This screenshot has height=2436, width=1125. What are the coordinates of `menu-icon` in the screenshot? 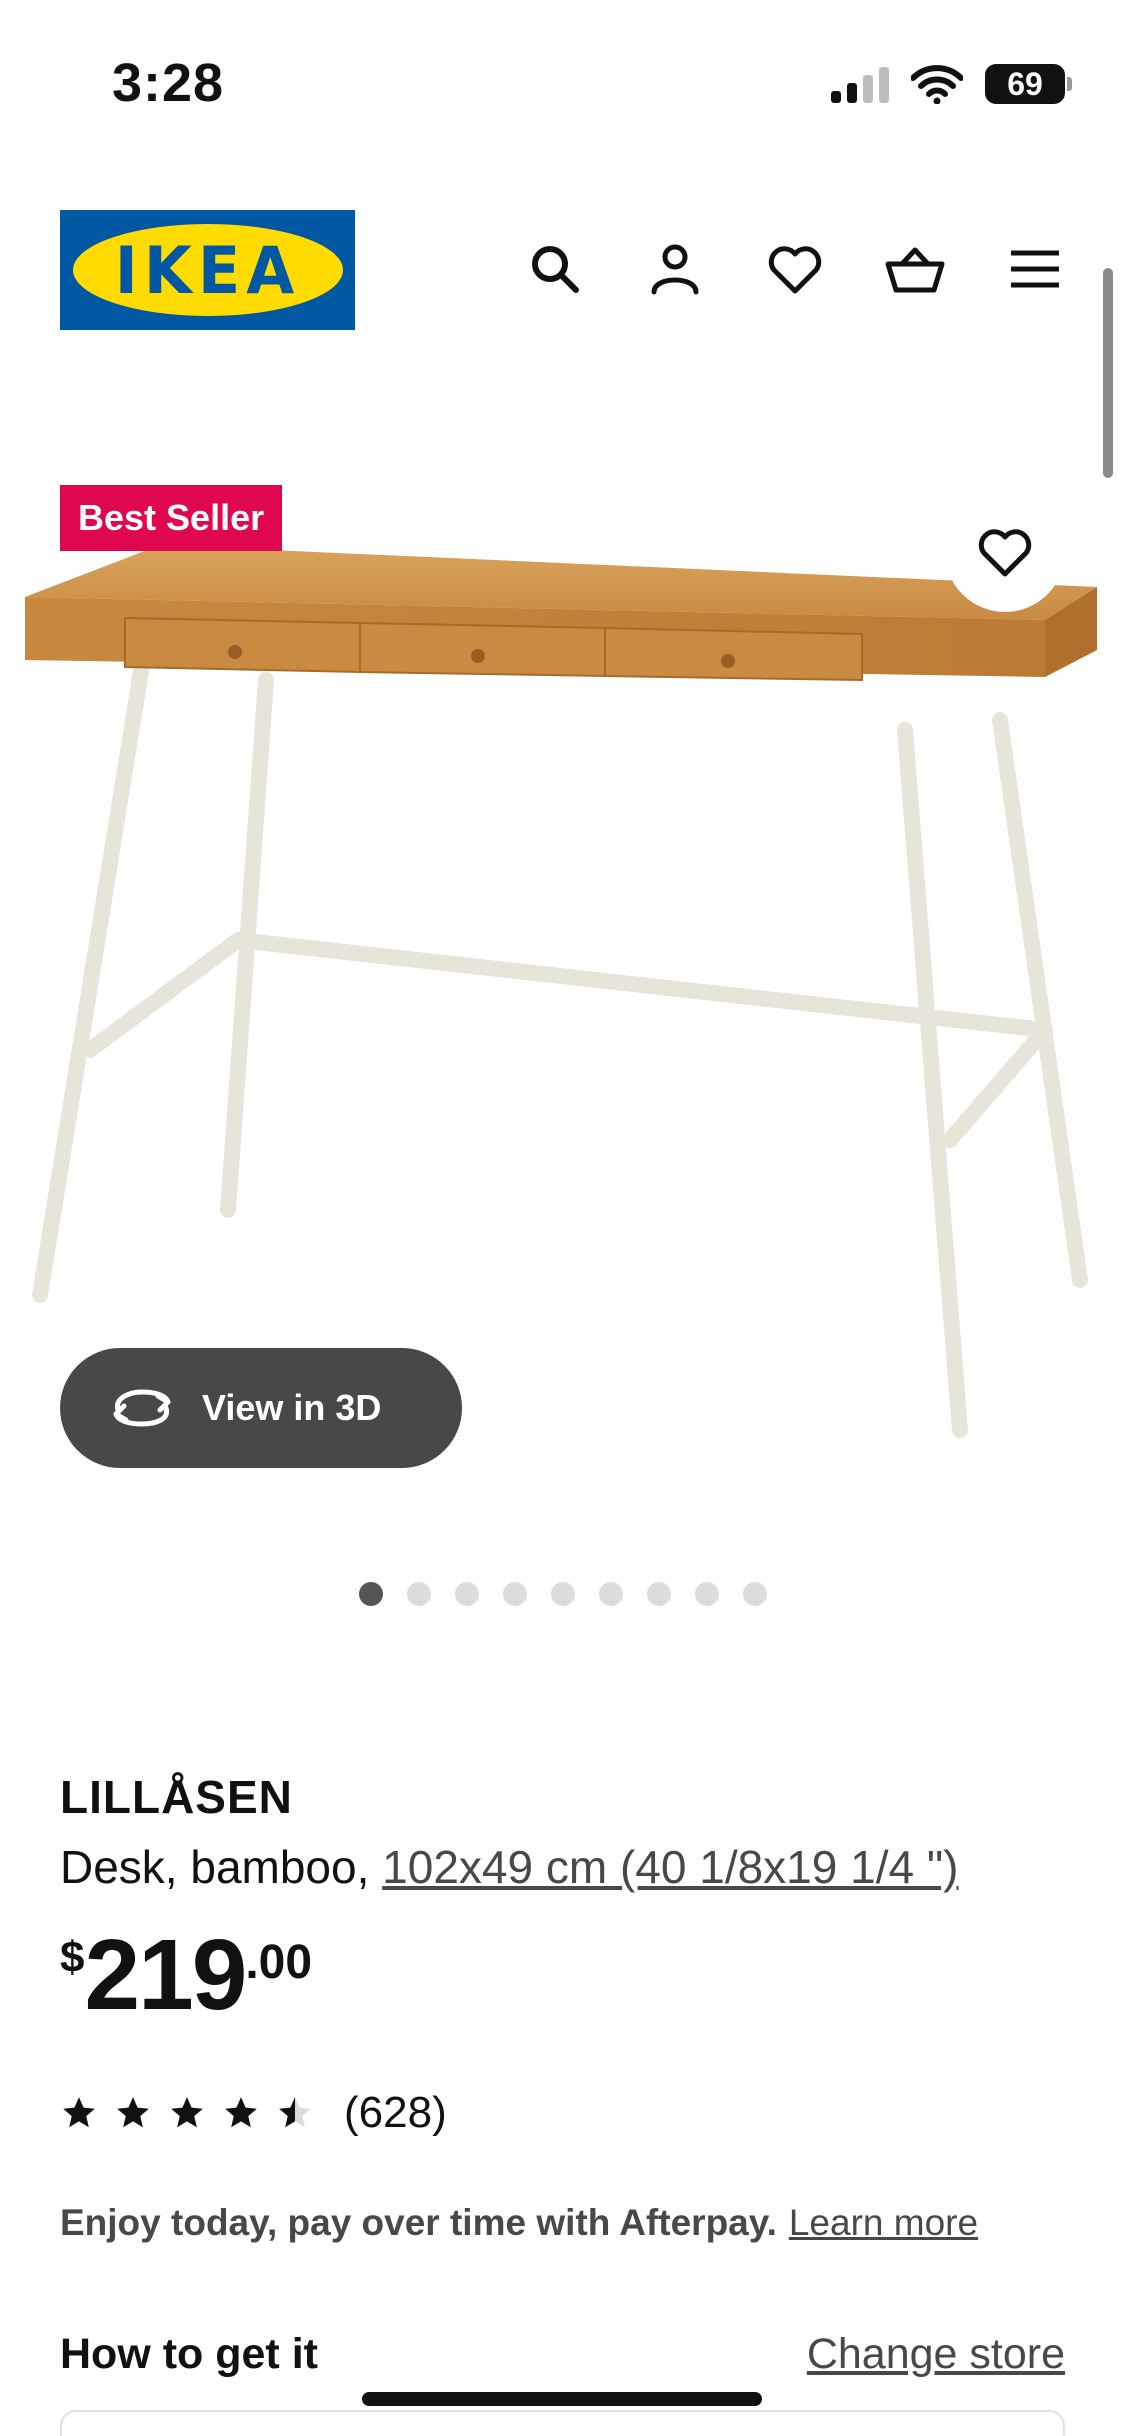 It's located at (1035, 269).